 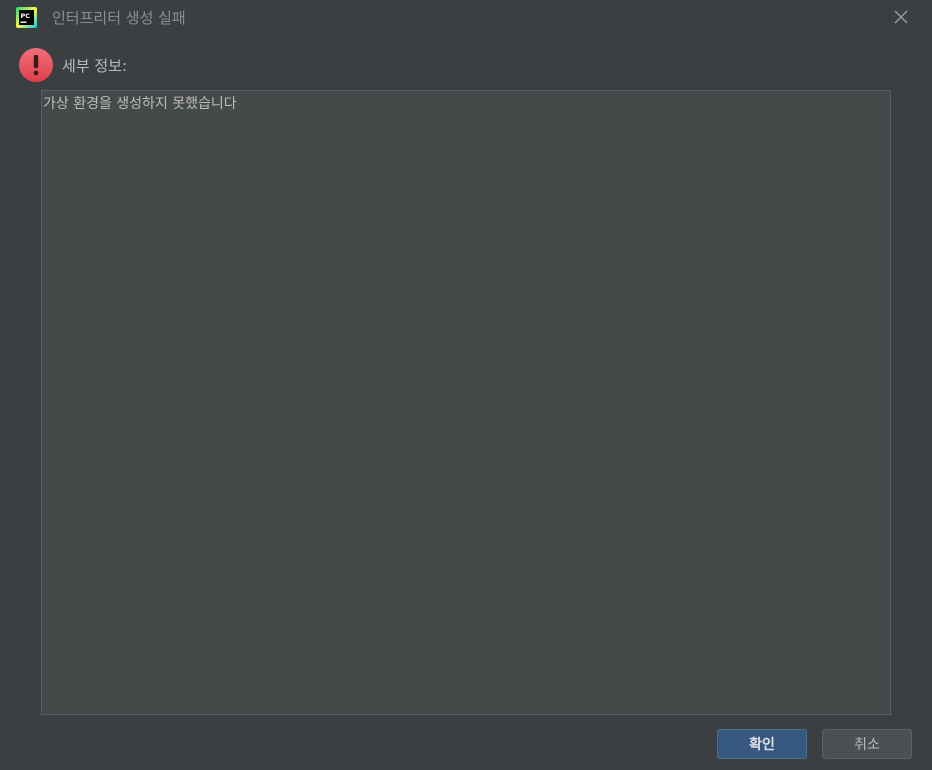 What do you see at coordinates (867, 744) in the screenshot?
I see `cancel-button: 취소` at bounding box center [867, 744].